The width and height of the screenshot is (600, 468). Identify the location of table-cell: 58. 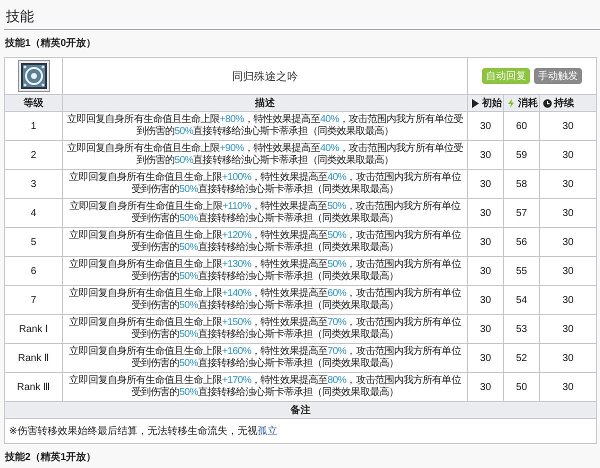
(522, 184).